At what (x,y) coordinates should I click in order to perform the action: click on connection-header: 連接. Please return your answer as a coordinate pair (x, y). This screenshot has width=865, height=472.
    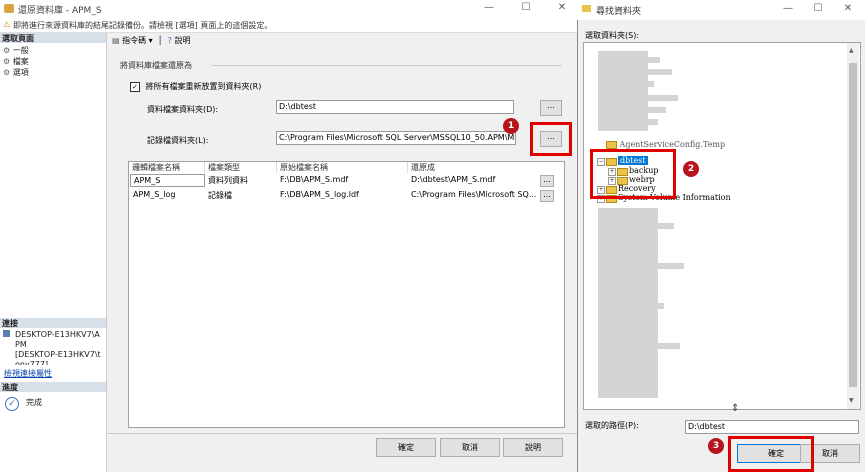
    Looking at the image, I should click on (53, 323).